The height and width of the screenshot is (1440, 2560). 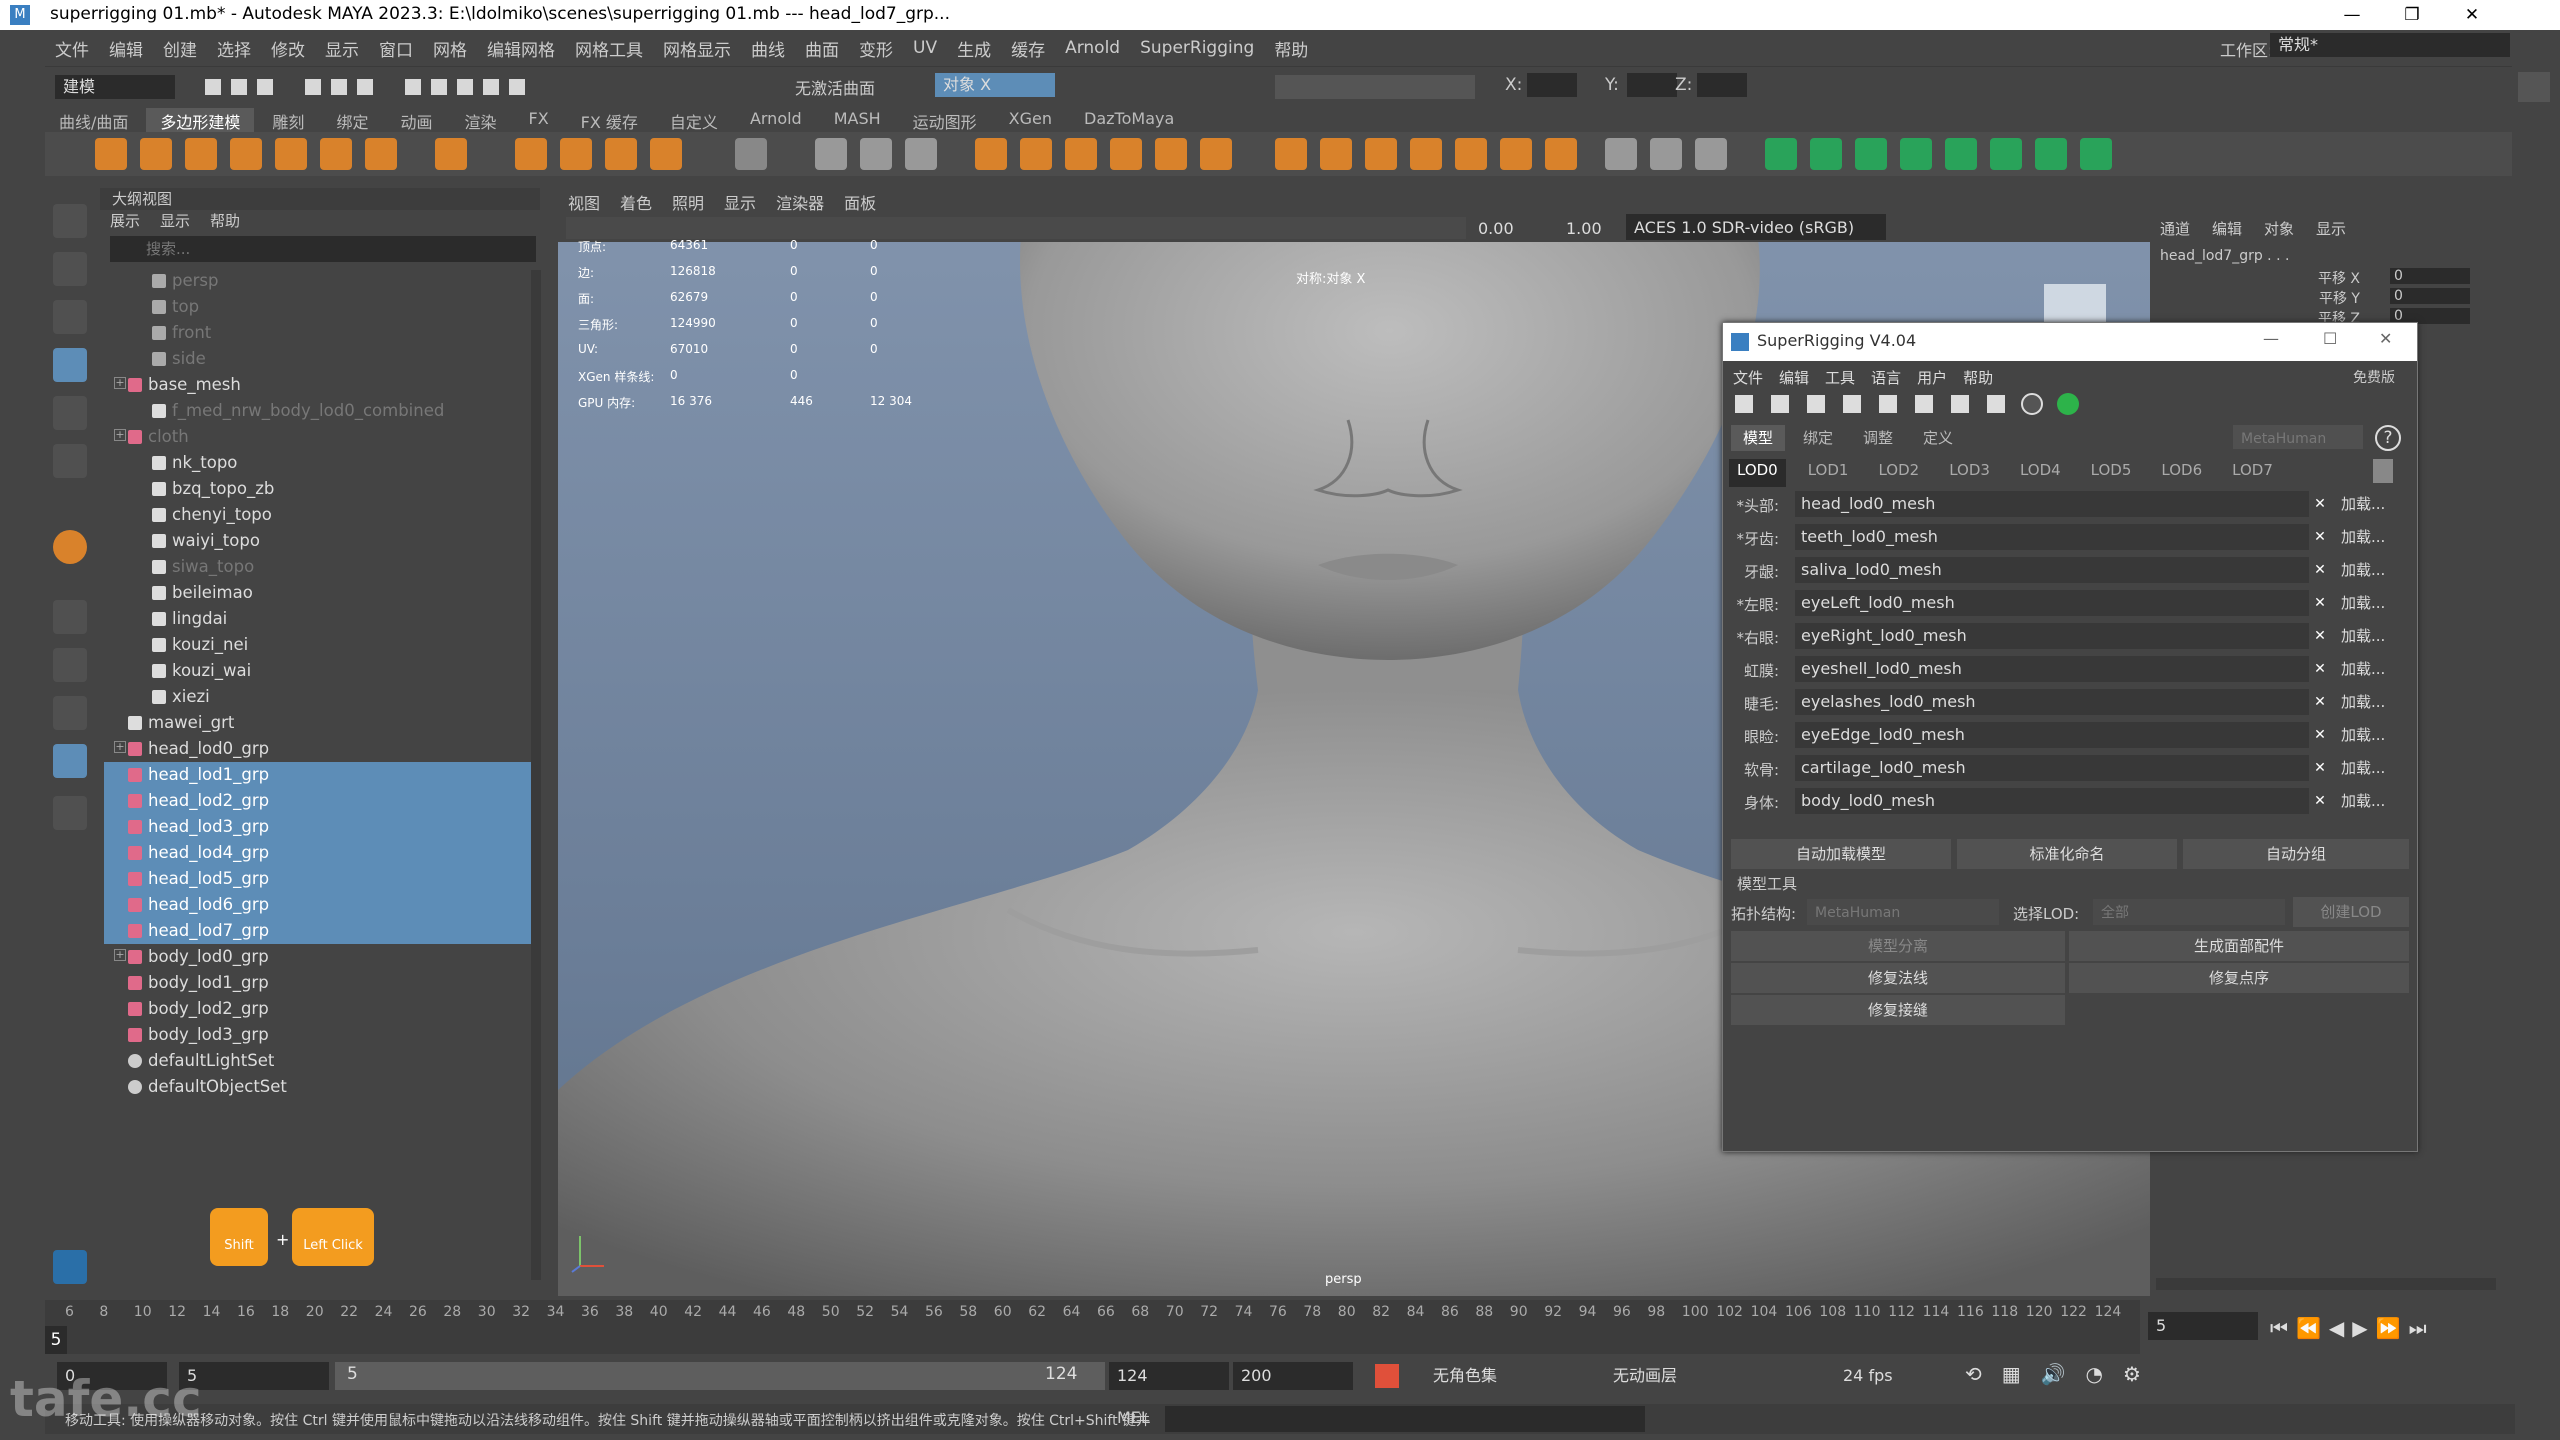 What do you see at coordinates (322, 775) in the screenshot?
I see `outliner-row: head_lod1_grp` at bounding box center [322, 775].